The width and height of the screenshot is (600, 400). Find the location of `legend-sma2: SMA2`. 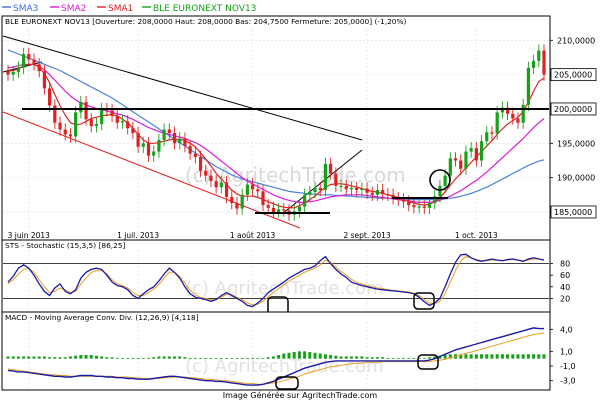

legend-sma2: SMA2 is located at coordinates (73, 9).